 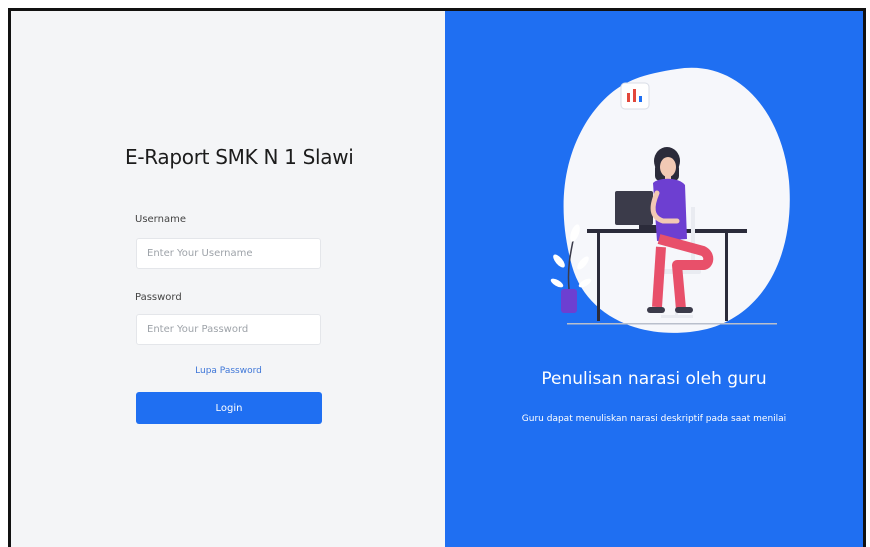 What do you see at coordinates (229, 408) in the screenshot?
I see `login-button: Login` at bounding box center [229, 408].